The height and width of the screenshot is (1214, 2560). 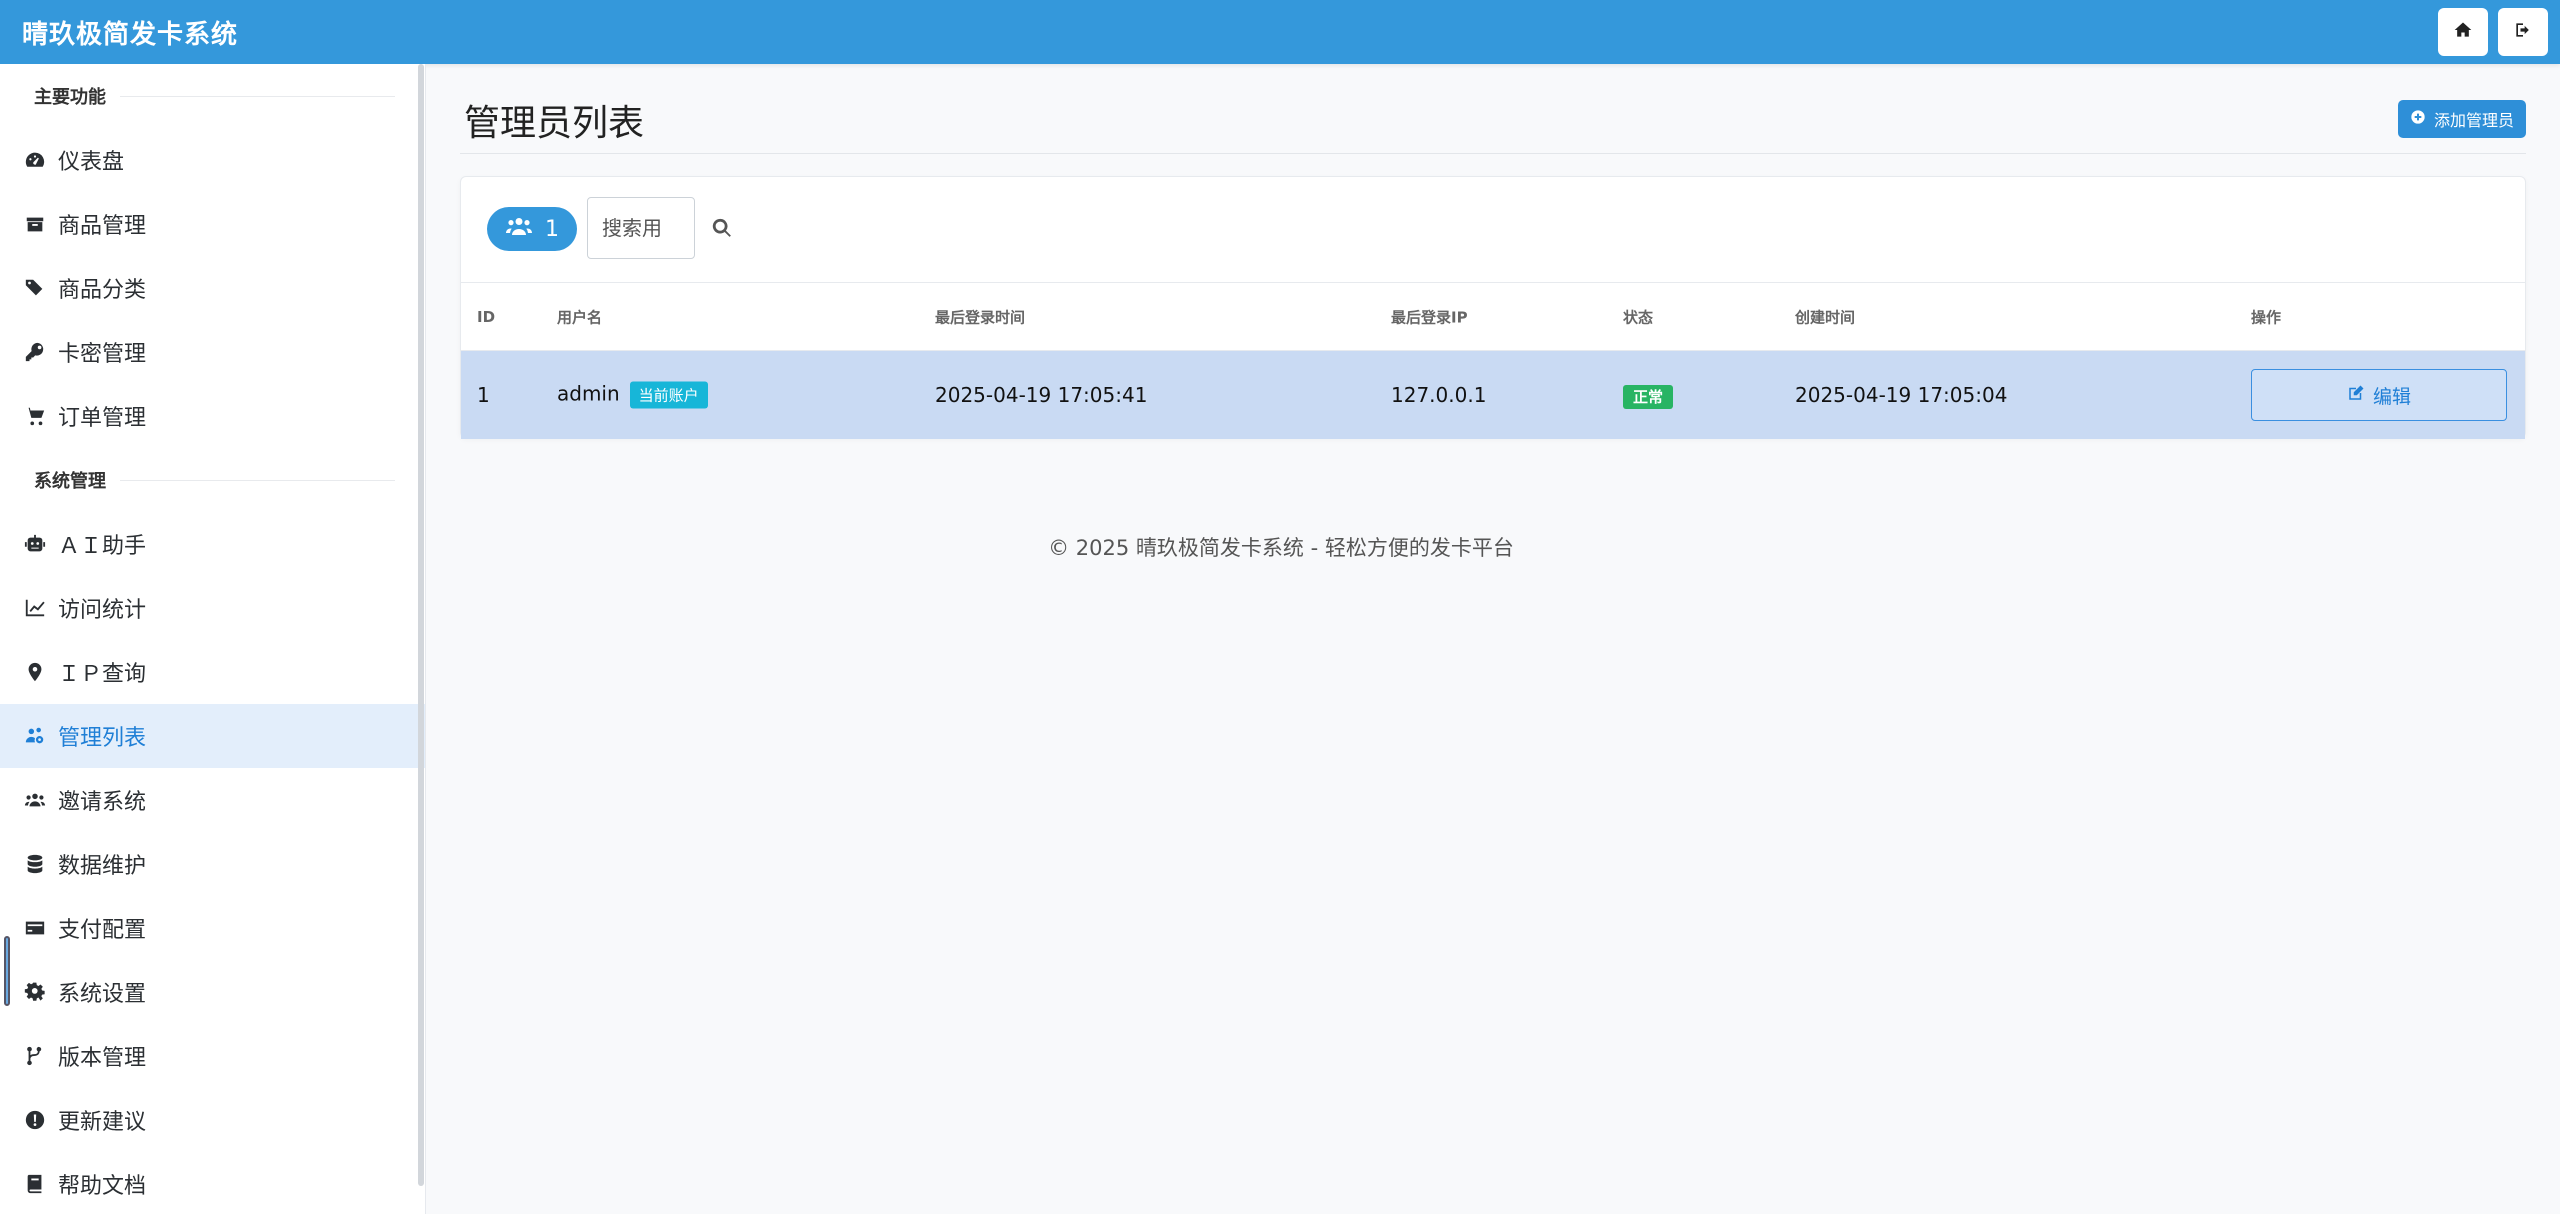 I want to click on add-admin-button: 添加管理员, so click(x=2461, y=119).